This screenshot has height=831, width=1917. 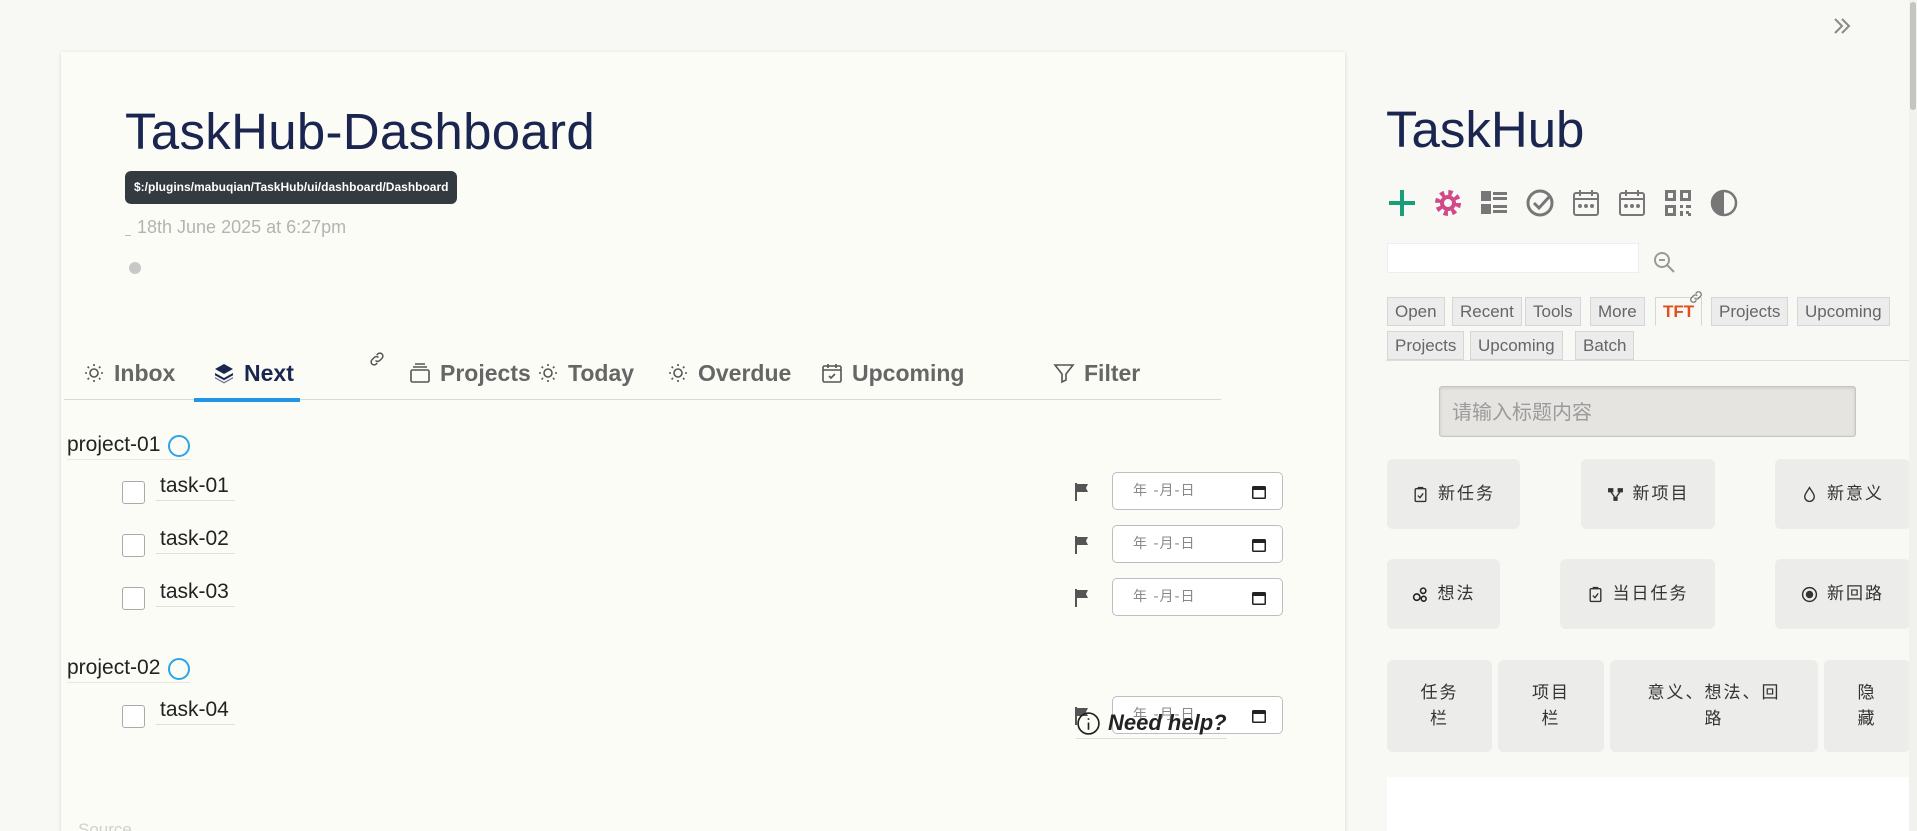 I want to click on plus-icon, so click(x=1402, y=203).